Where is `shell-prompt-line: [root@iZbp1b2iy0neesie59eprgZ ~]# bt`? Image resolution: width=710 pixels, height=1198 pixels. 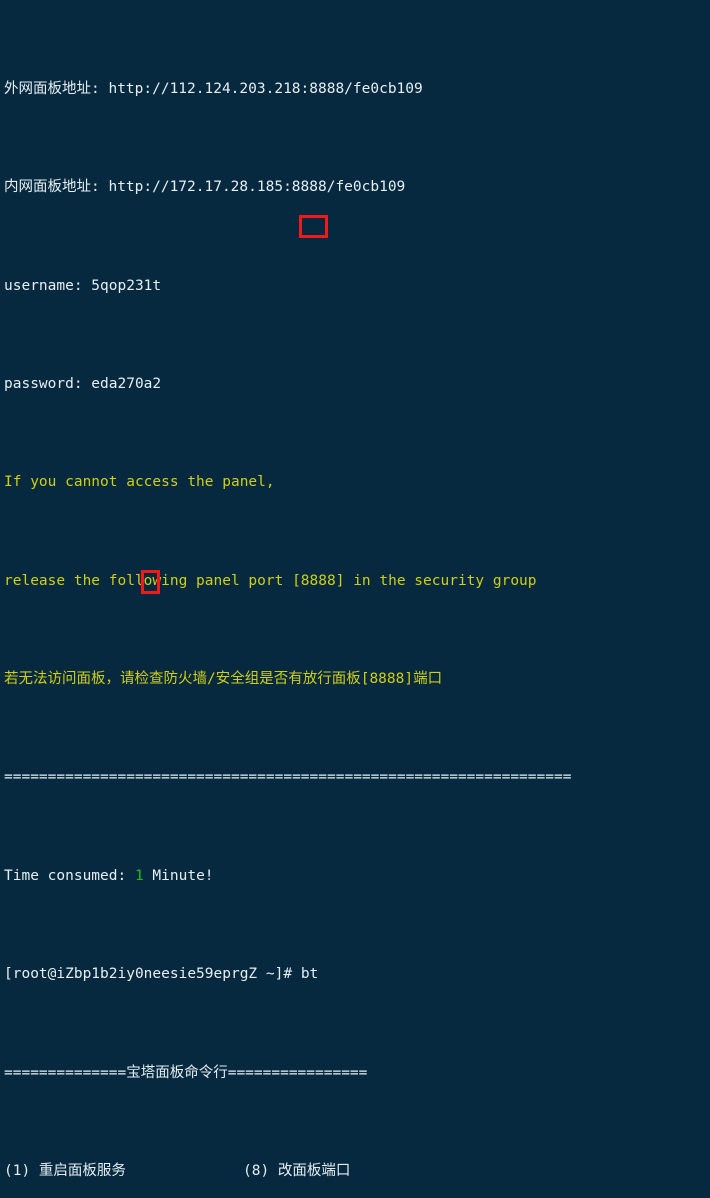 shell-prompt-line: [root@iZbp1b2iy0neesie59eprgZ ~]# bt is located at coordinates (357, 974).